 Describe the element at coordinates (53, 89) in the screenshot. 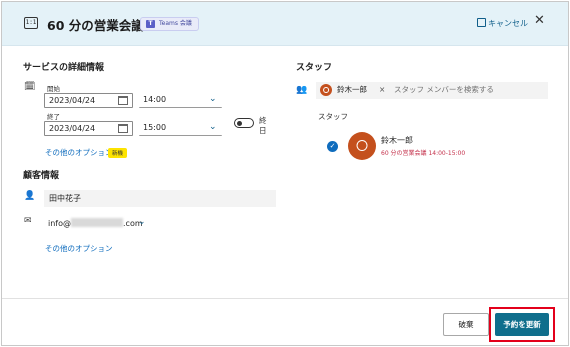

I see `start-label: 開始` at that location.